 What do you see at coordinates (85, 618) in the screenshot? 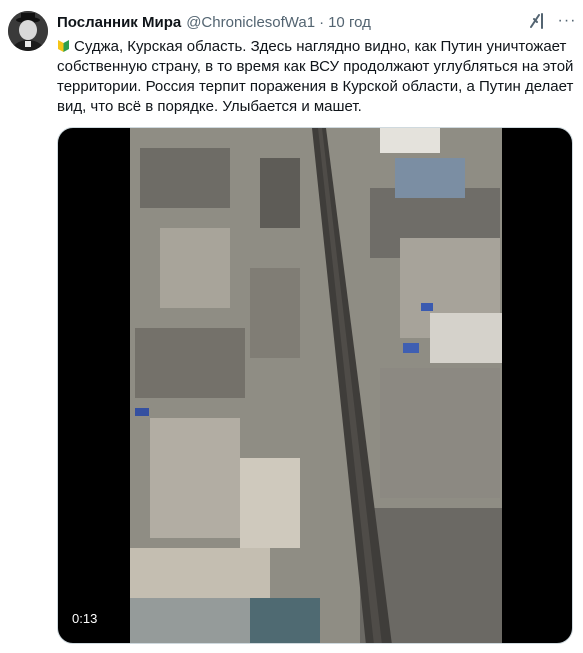
I see `video-duration: 0:13` at bounding box center [85, 618].